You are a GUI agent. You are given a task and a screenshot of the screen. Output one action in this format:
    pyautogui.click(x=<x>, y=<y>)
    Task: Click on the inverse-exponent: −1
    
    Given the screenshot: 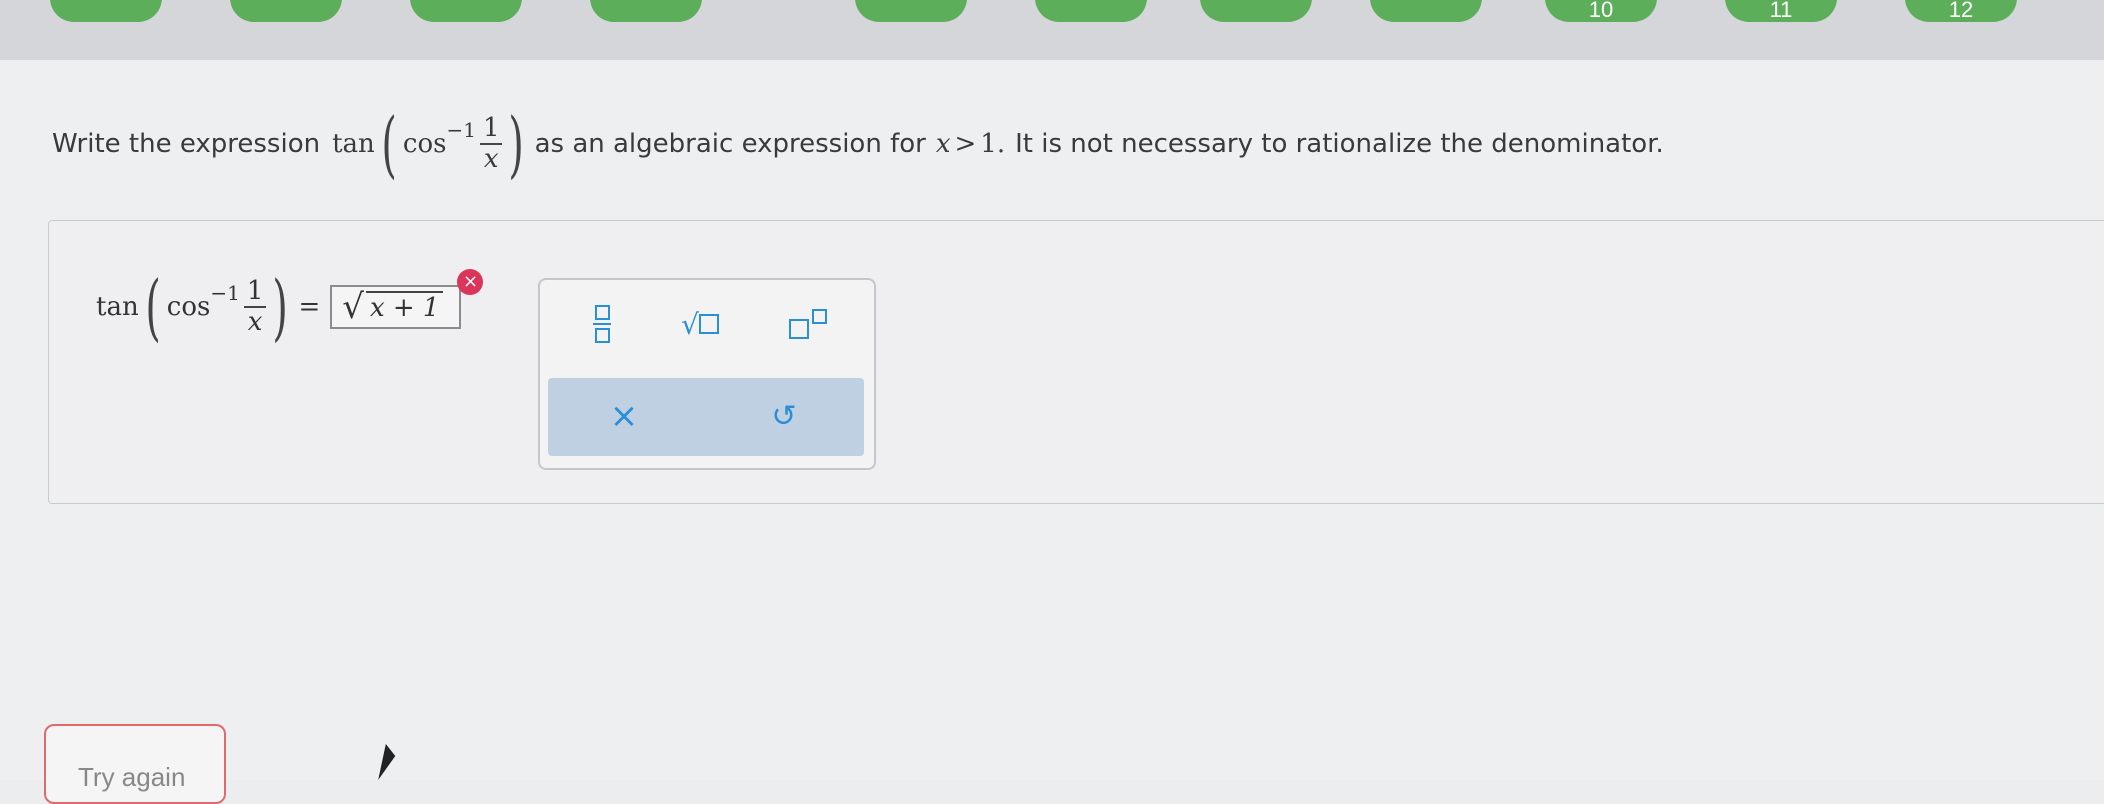 What is the action you would take?
    pyautogui.click(x=461, y=130)
    